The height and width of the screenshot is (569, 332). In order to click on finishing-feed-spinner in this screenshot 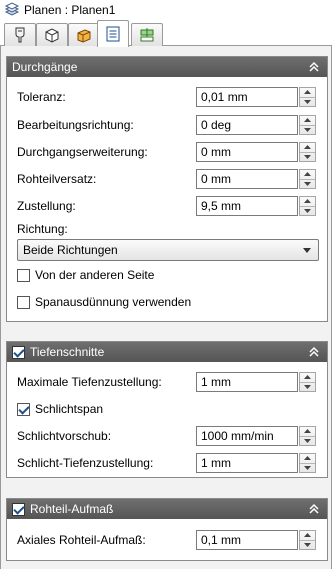, I will do `click(307, 436)`.